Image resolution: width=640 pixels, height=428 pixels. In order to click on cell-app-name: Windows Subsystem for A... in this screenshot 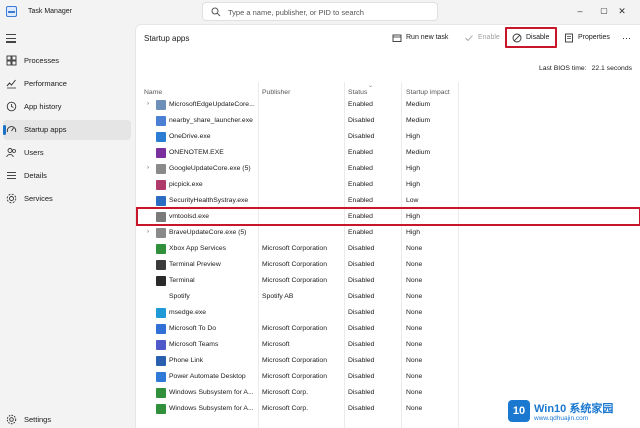, I will do `click(211, 392)`.